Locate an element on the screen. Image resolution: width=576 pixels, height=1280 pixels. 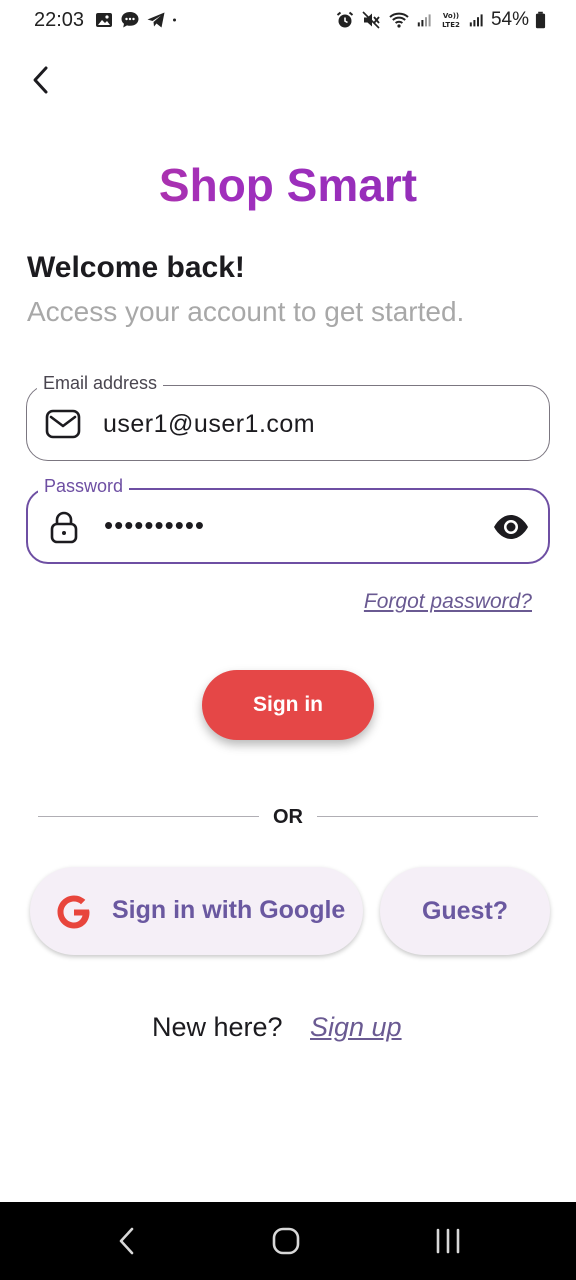
new-here-text: New here? is located at coordinates (217, 1027).